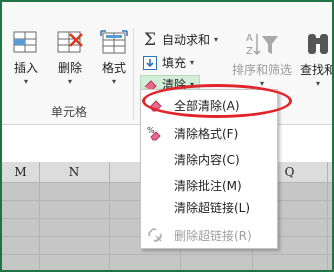 The image size is (334, 272). What do you see at coordinates (249, 38) in the screenshot?
I see `svg-text: A` at bounding box center [249, 38].